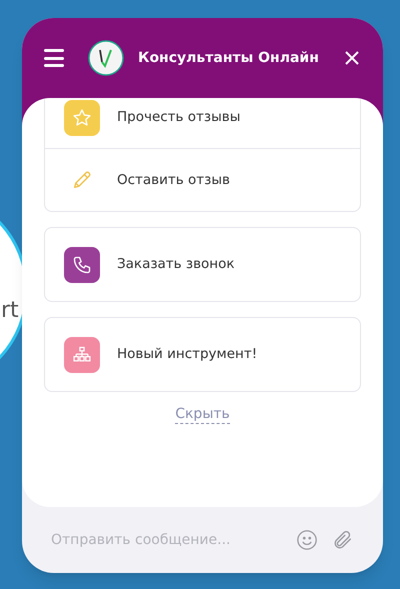 This screenshot has width=400, height=589. I want to click on close-icon, so click(352, 58).